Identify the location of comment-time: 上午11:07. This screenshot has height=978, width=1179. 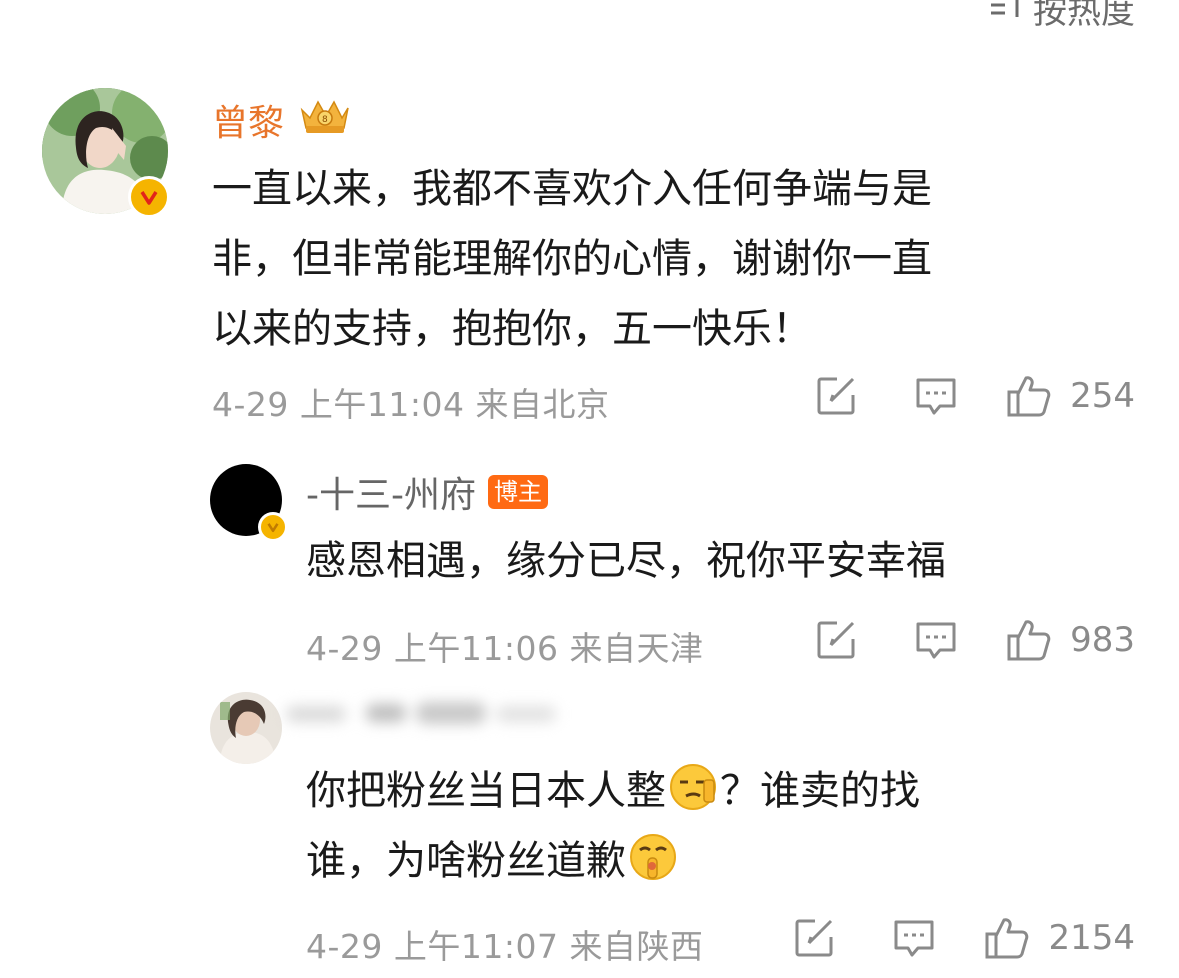
(476, 946).